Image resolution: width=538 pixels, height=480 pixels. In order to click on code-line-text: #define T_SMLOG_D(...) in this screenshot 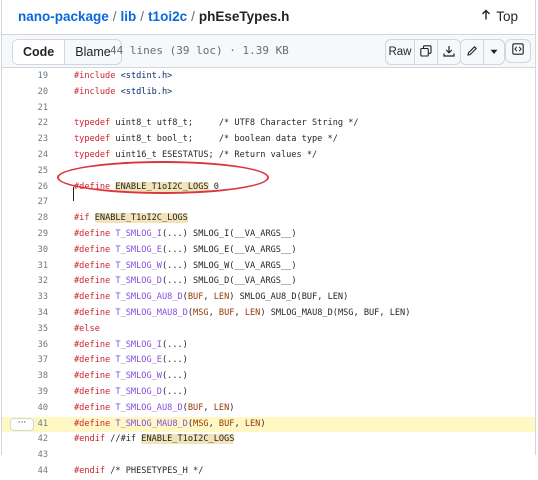, I will do `click(131, 391)`.